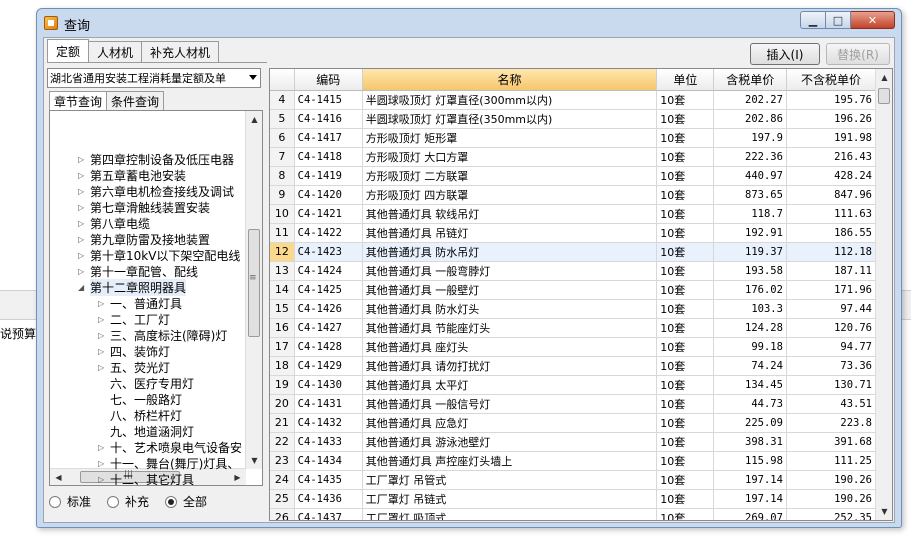  I want to click on cell-quota-name: 其他普通灯具 声控座灯头墙上, so click(510, 461).